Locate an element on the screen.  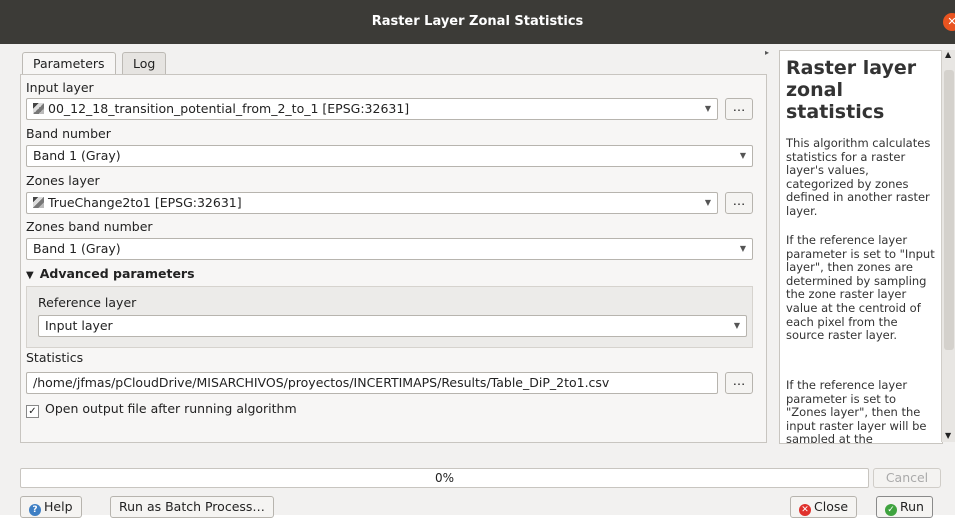
help-button-label: Help is located at coordinates (58, 506).